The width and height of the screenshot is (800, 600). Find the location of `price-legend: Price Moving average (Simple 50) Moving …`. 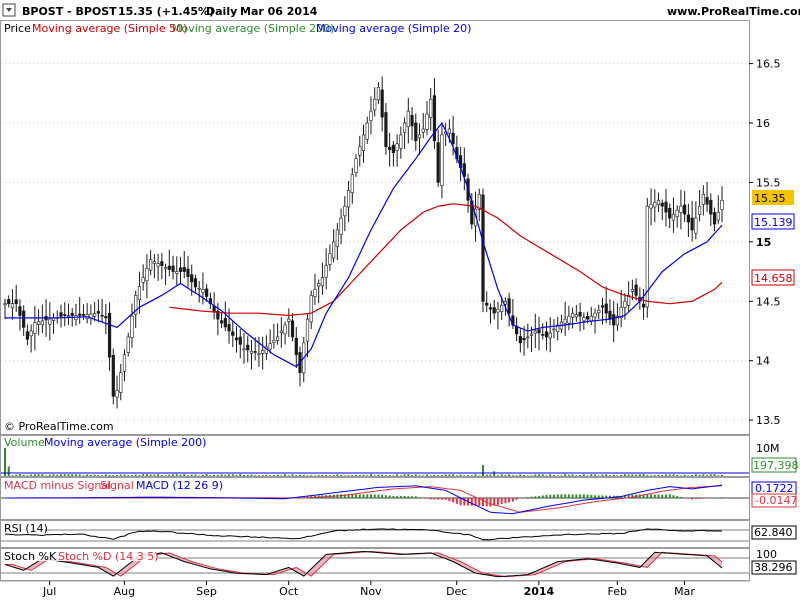

price-legend: Price Moving average (Simple 50) Moving … is located at coordinates (237, 28).